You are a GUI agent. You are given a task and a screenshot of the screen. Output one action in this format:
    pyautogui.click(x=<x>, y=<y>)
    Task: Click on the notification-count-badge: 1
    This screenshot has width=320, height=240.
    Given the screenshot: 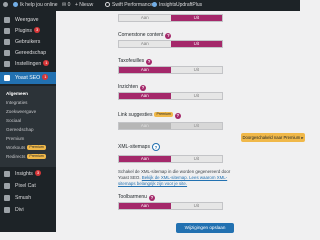 What is the action you would take?
    pyautogui.click(x=46, y=63)
    